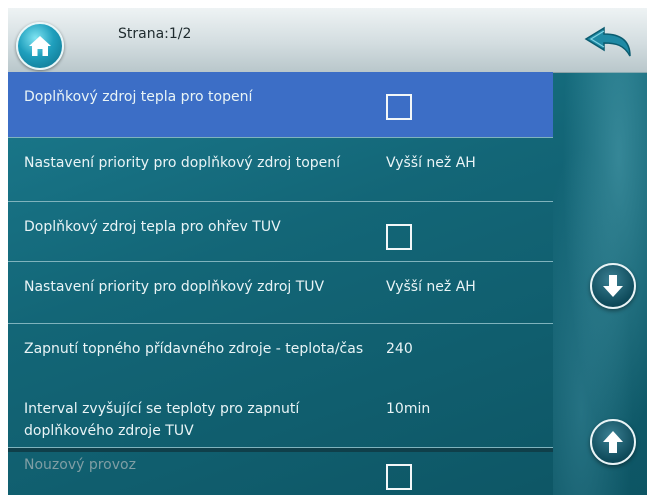  I want to click on scroll-down-button, so click(613, 286).